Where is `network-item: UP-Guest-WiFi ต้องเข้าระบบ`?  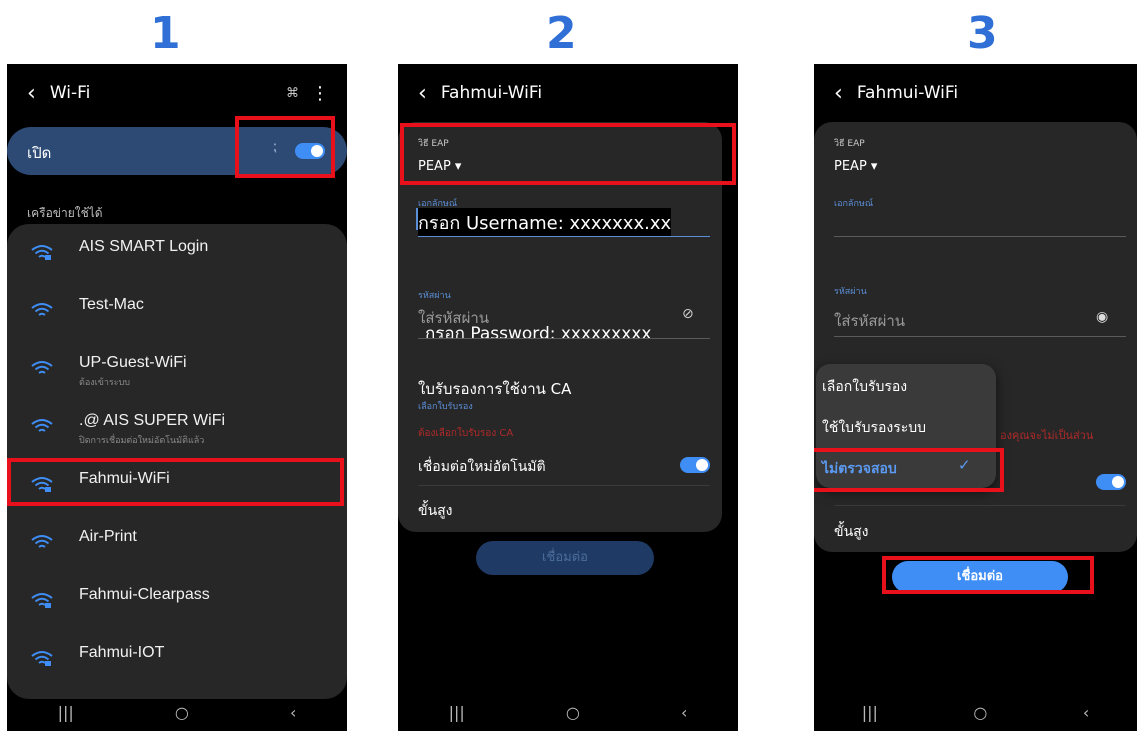 network-item: UP-Guest-WiFi ต้องเข้าระบบ is located at coordinates (177, 369).